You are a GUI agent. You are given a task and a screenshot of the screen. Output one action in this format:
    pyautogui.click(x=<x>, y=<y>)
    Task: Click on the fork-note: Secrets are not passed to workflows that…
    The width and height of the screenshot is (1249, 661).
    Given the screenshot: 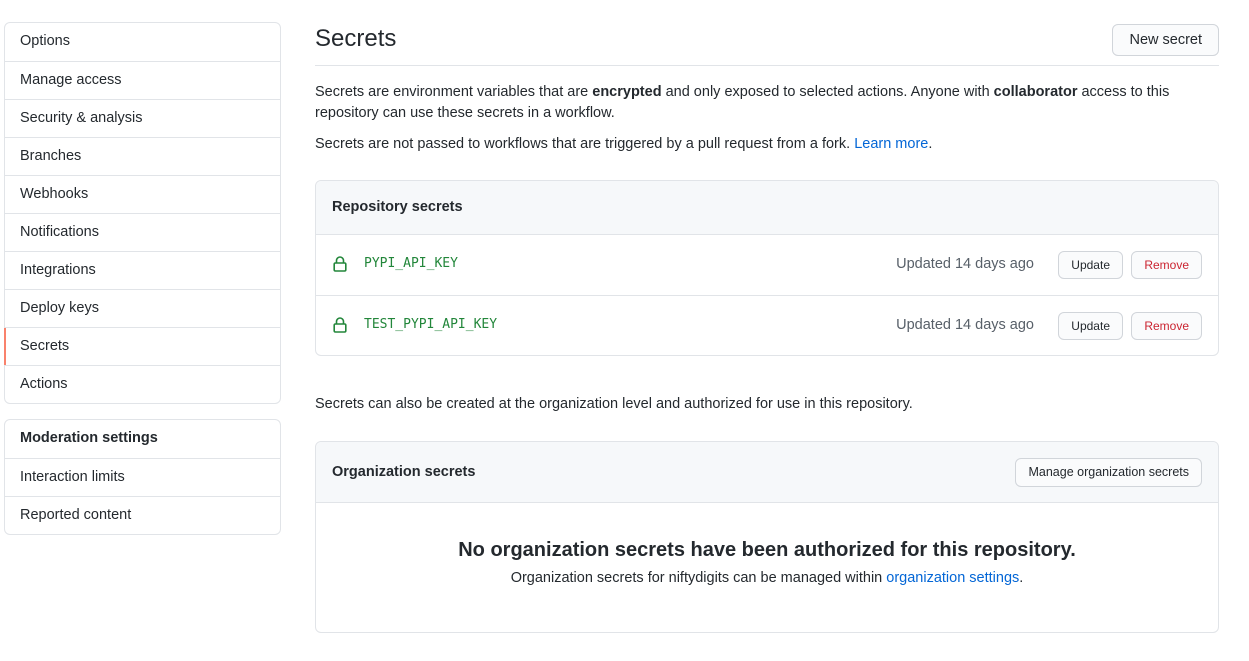 What is the action you would take?
    pyautogui.click(x=623, y=144)
    